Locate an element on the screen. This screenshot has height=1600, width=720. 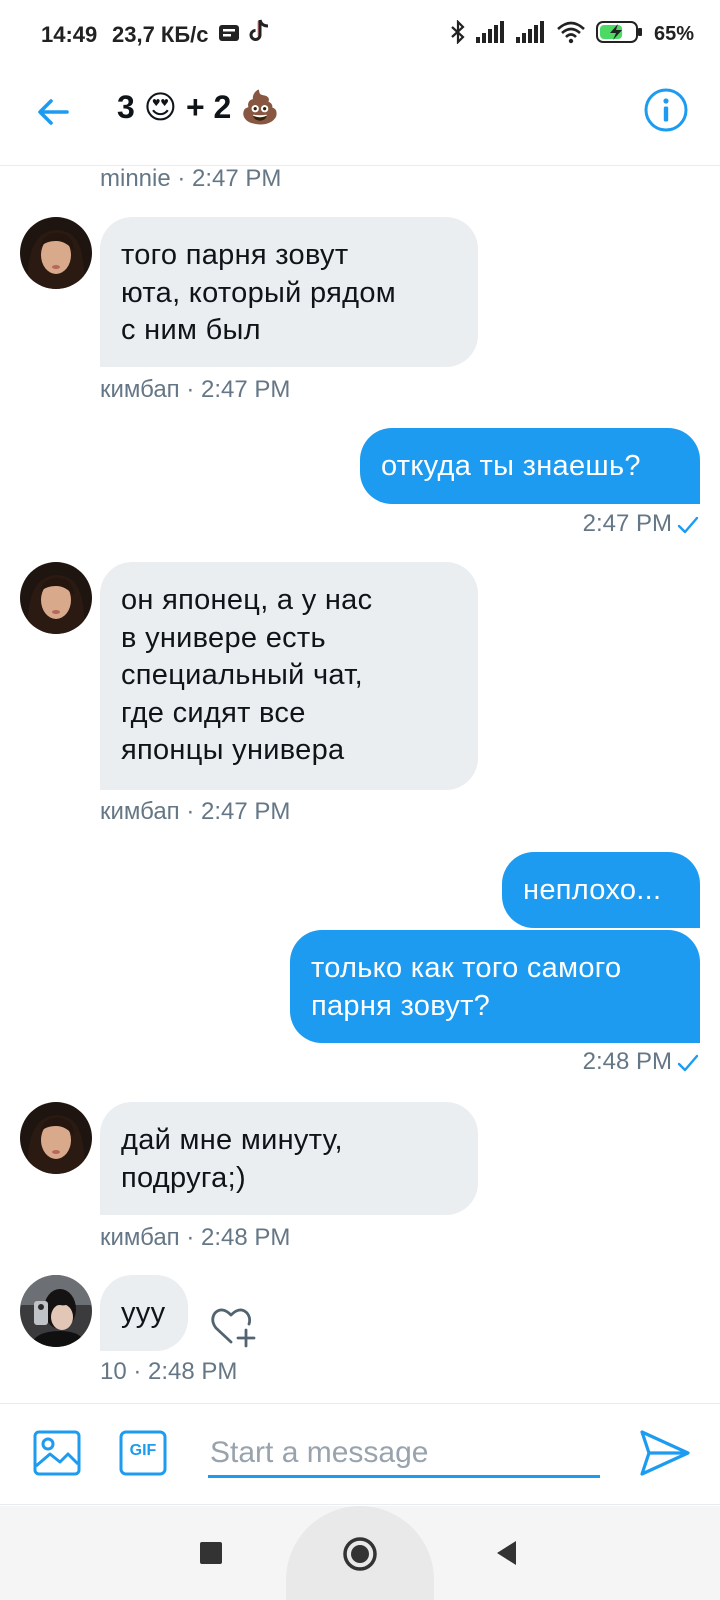
send-icon is located at coordinates (665, 1453).